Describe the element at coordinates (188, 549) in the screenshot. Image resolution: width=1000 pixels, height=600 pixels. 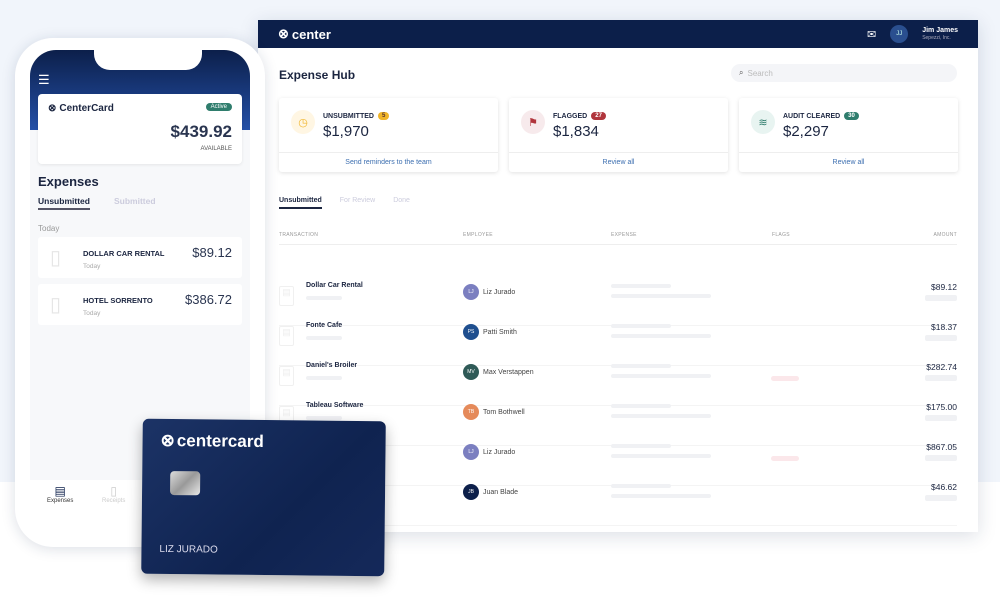
I see `cardholder-name: LIZ JURADO` at that location.